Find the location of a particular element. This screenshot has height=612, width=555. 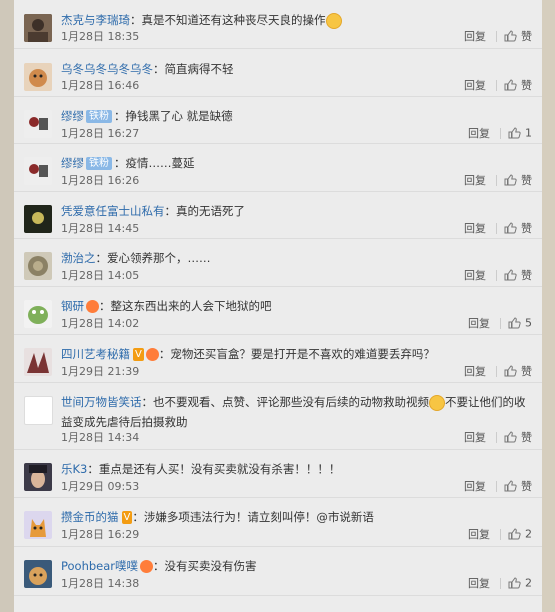

comment-date: 1月28日 14:02 is located at coordinates (100, 323).